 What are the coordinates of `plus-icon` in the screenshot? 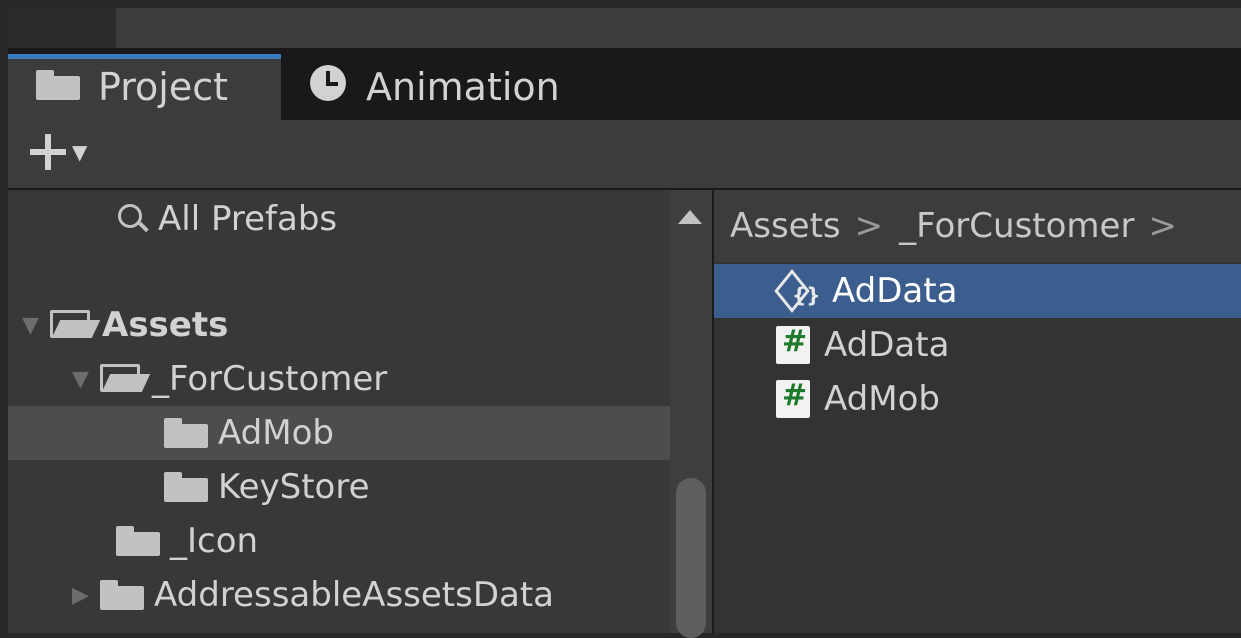 It's located at (48, 152).